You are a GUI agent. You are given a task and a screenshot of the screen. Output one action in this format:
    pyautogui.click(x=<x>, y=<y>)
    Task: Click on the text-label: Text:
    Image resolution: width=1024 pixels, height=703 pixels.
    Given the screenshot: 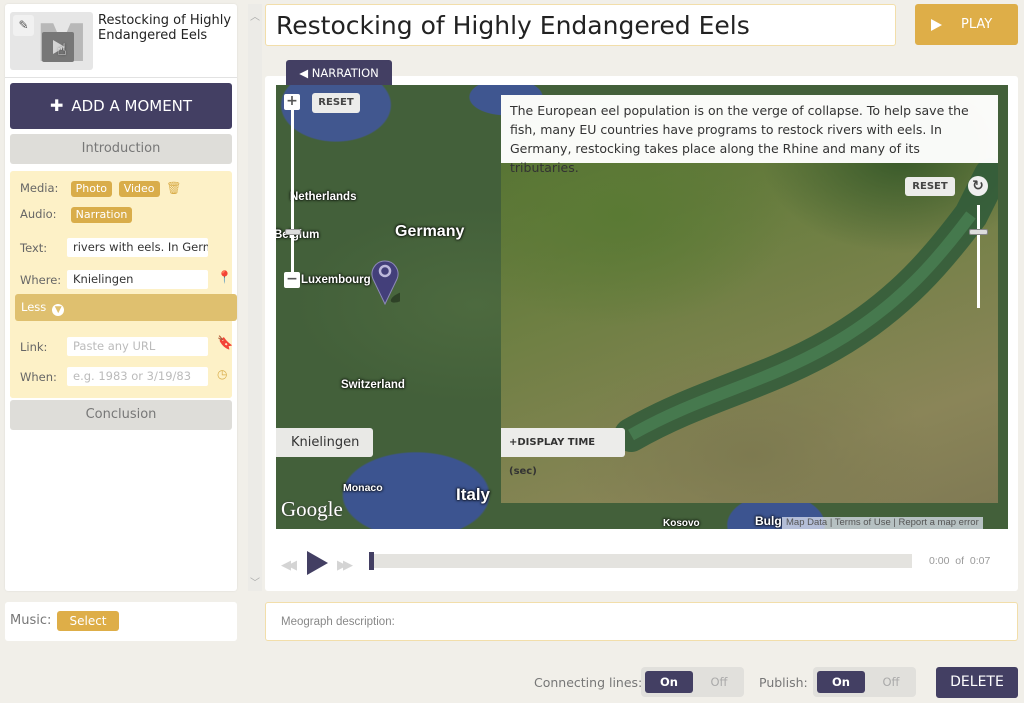 What is the action you would take?
    pyautogui.click(x=34, y=248)
    